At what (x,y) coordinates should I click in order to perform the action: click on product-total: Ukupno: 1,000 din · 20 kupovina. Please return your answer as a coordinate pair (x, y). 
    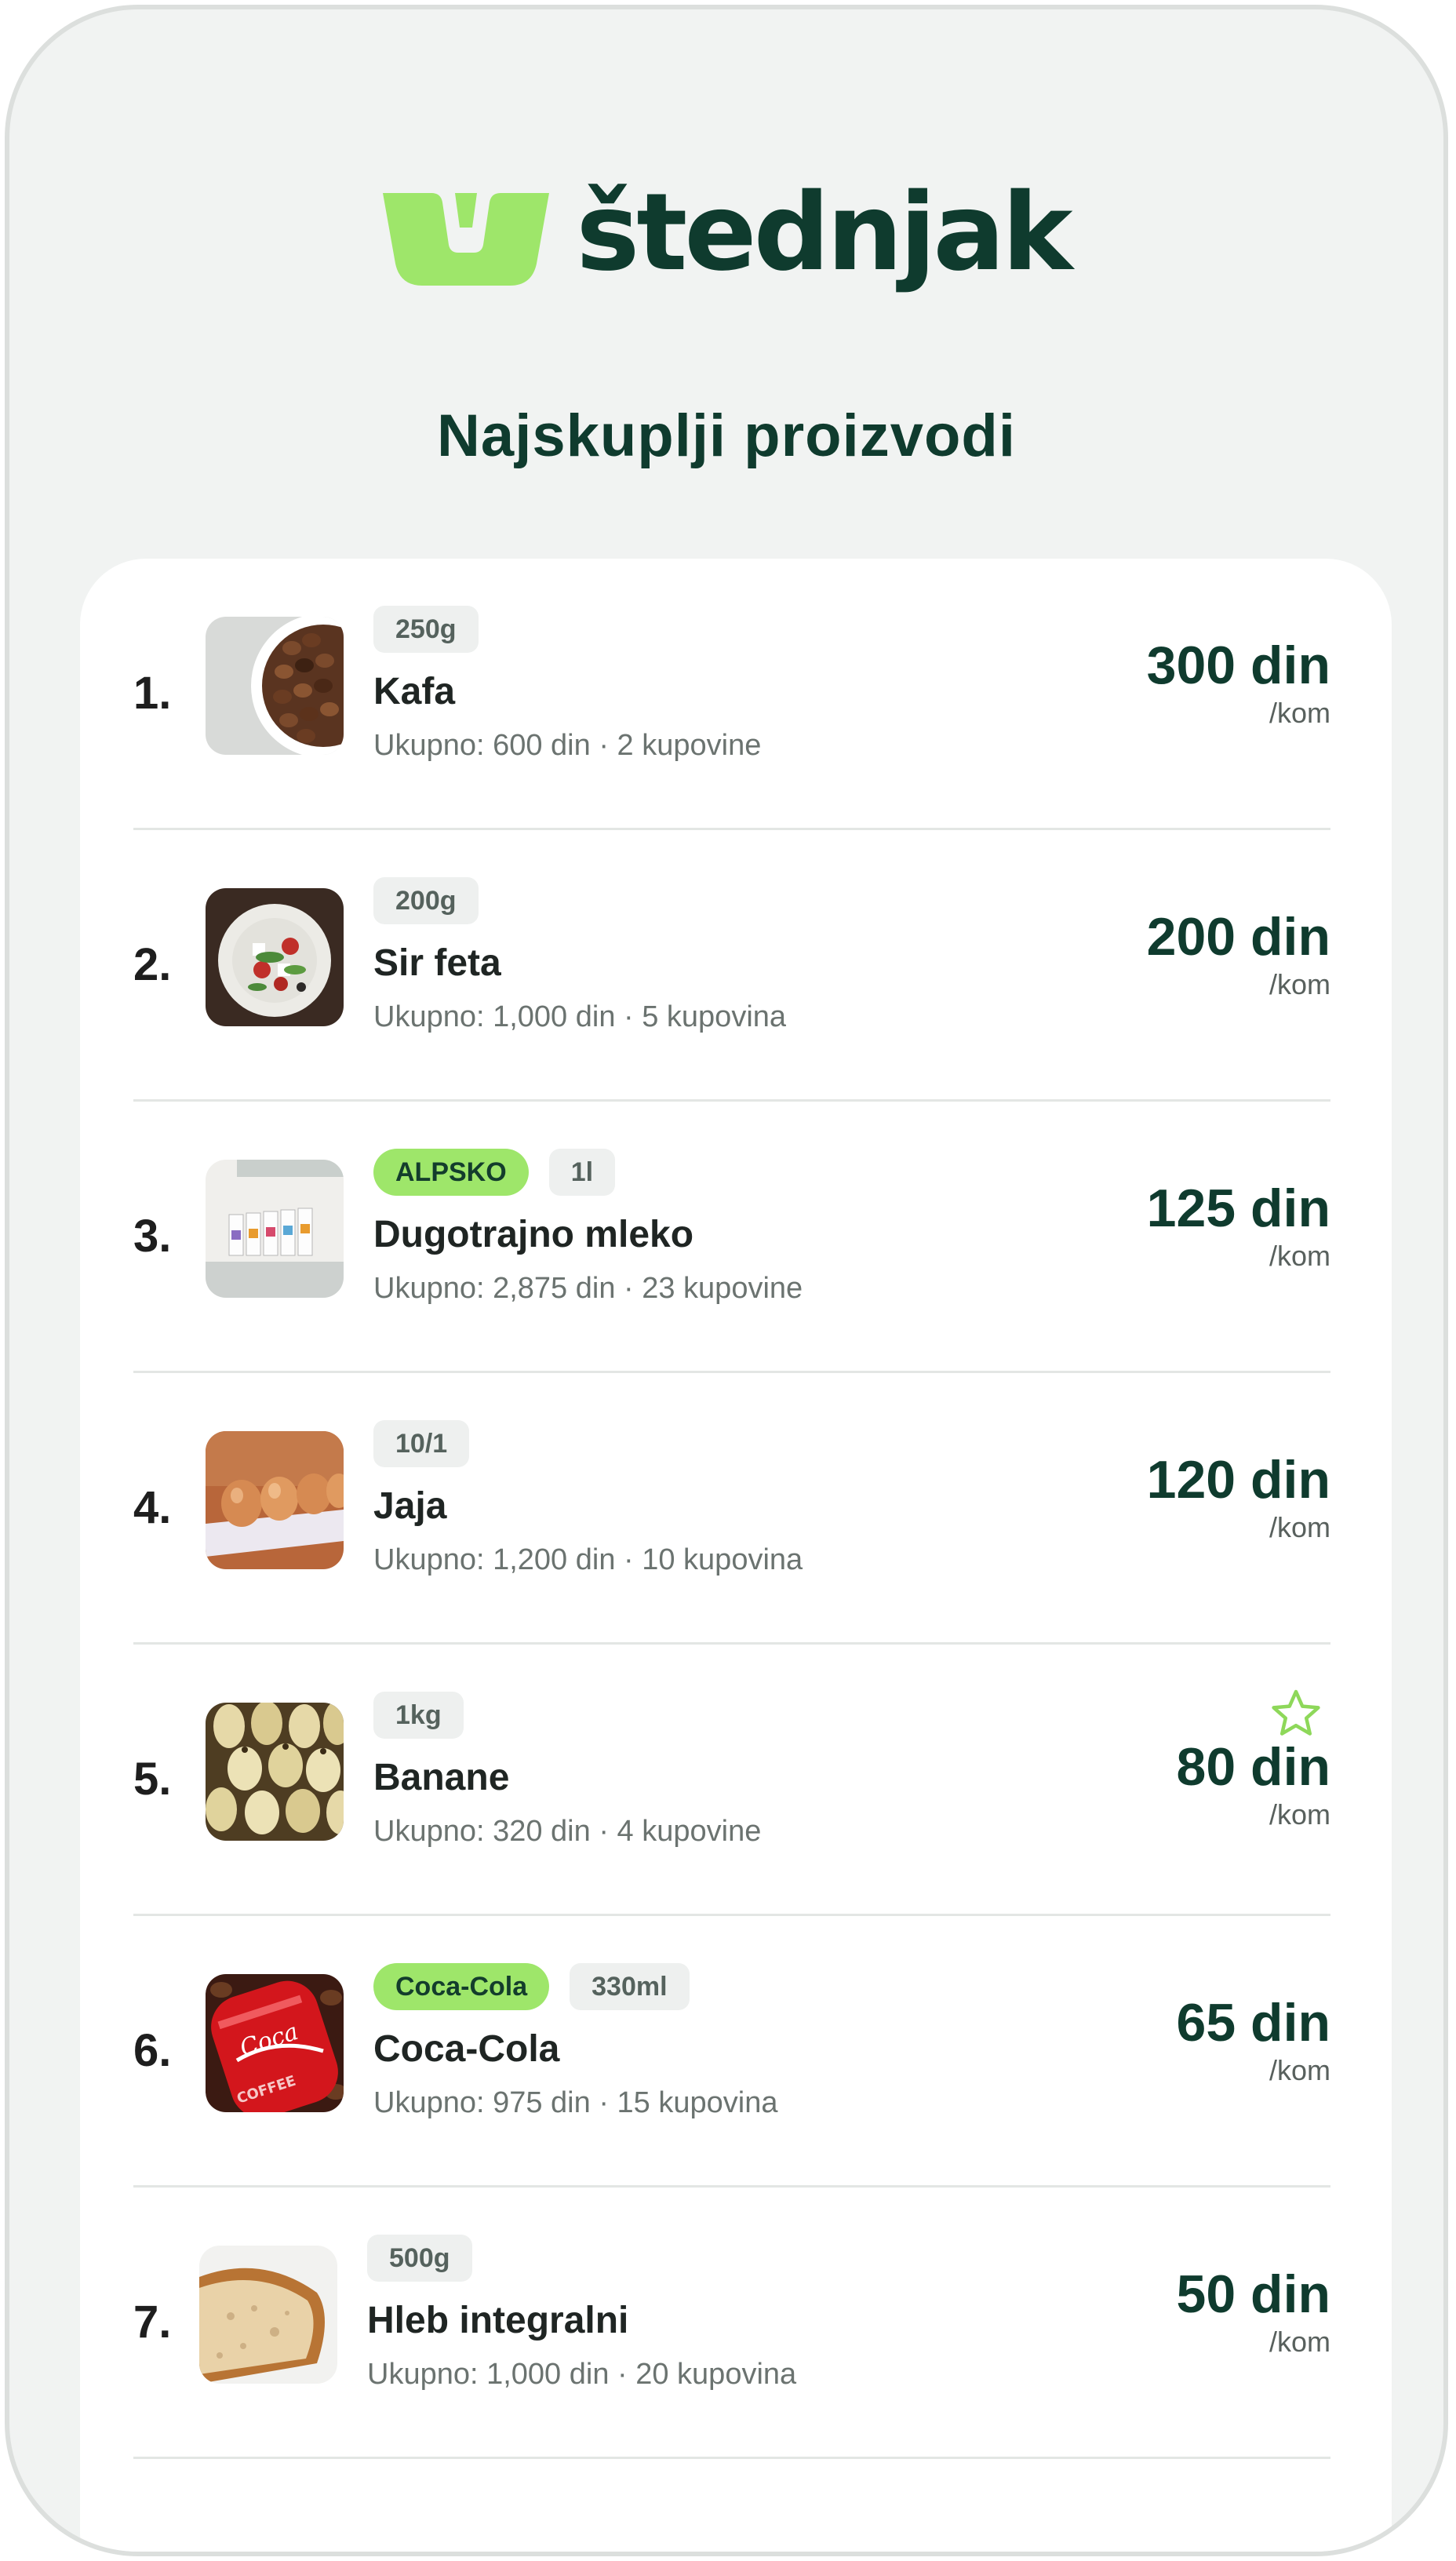
    Looking at the image, I should click on (582, 2374).